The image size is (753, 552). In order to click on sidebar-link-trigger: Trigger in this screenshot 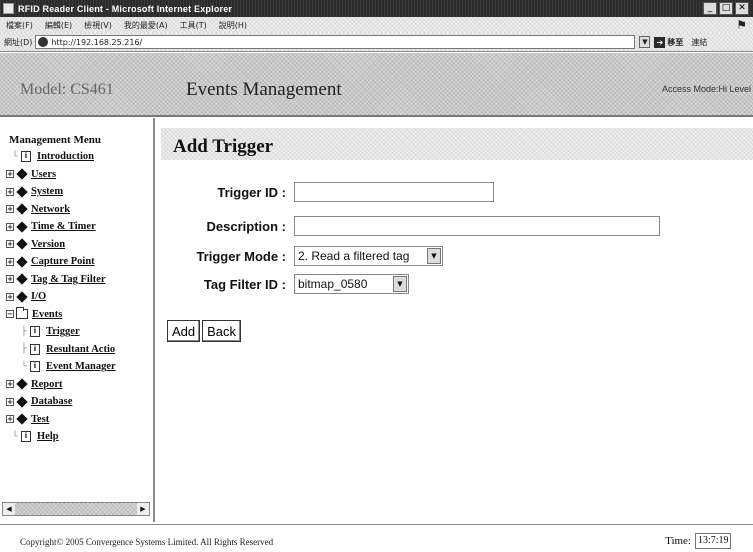, I will do `click(63, 331)`.